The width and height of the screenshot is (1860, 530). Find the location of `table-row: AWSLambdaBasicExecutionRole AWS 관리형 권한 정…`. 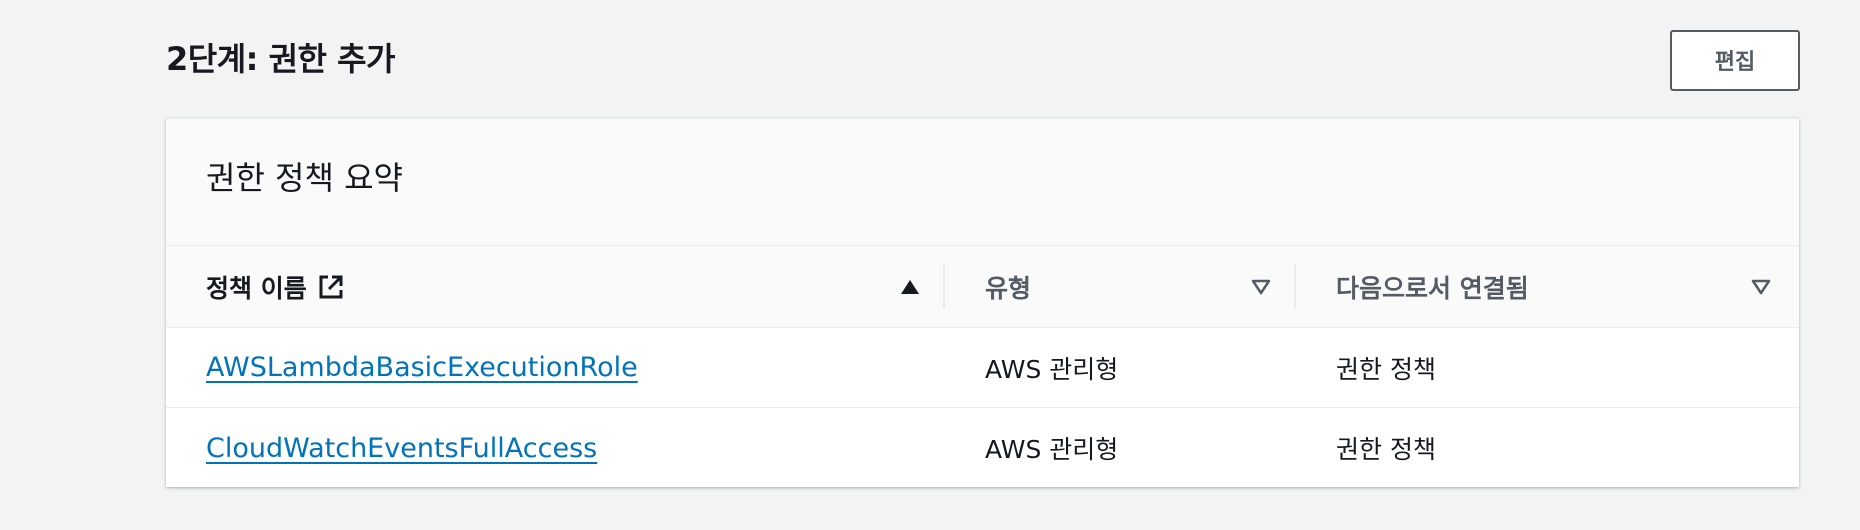

table-row: AWSLambdaBasicExecutionRole AWS 관리형 권한 정… is located at coordinates (982, 368).